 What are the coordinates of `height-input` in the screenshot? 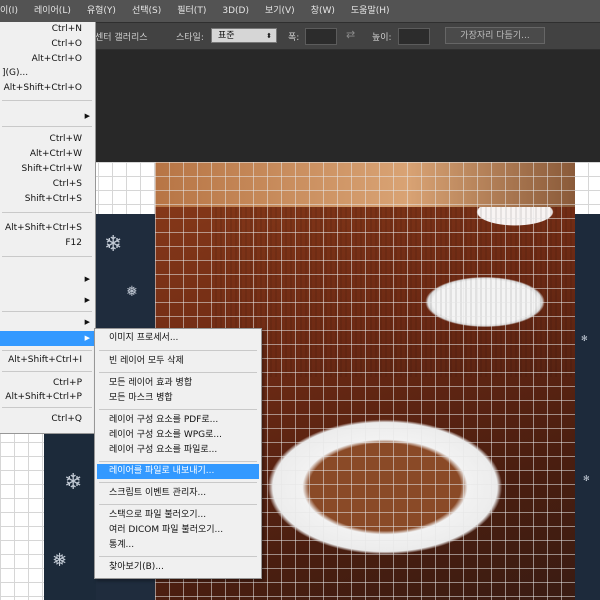 It's located at (414, 36).